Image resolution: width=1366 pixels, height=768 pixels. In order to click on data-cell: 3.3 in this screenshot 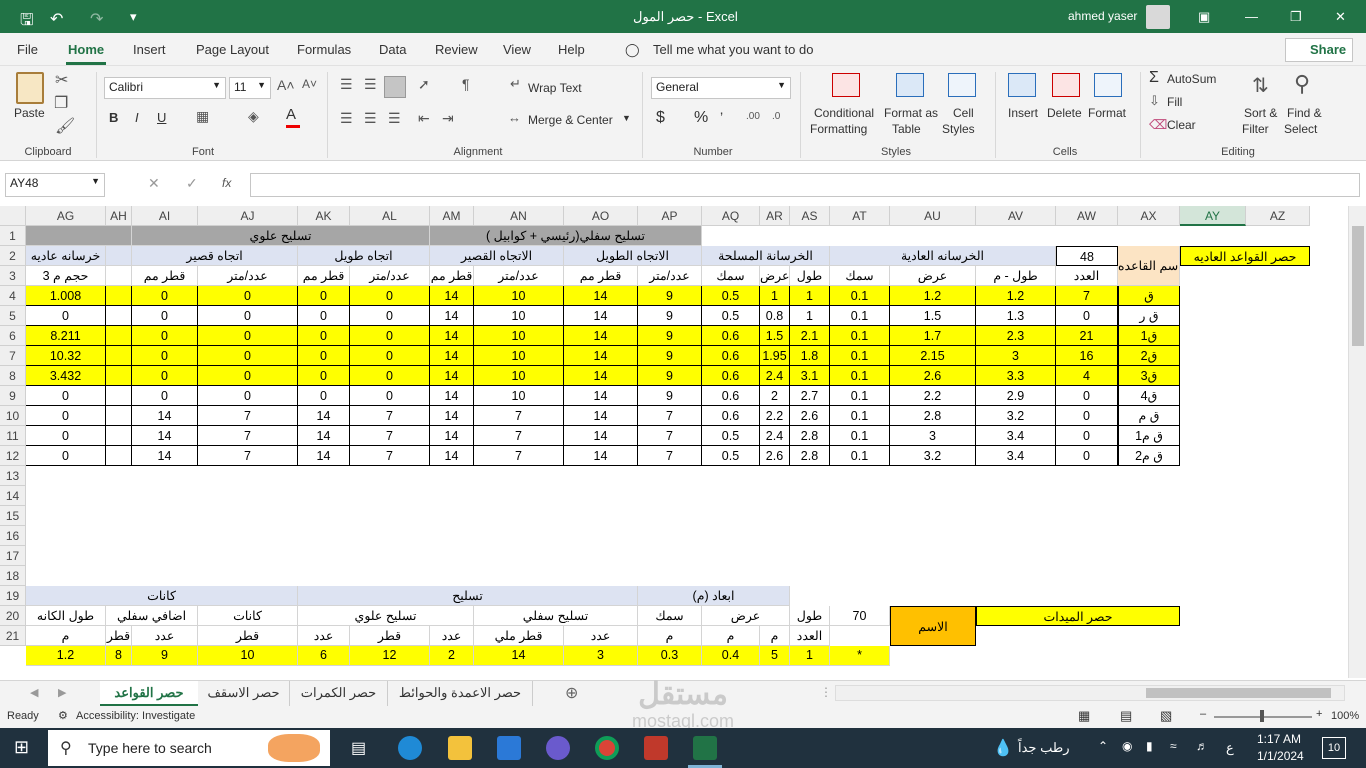, I will do `click(1016, 376)`.